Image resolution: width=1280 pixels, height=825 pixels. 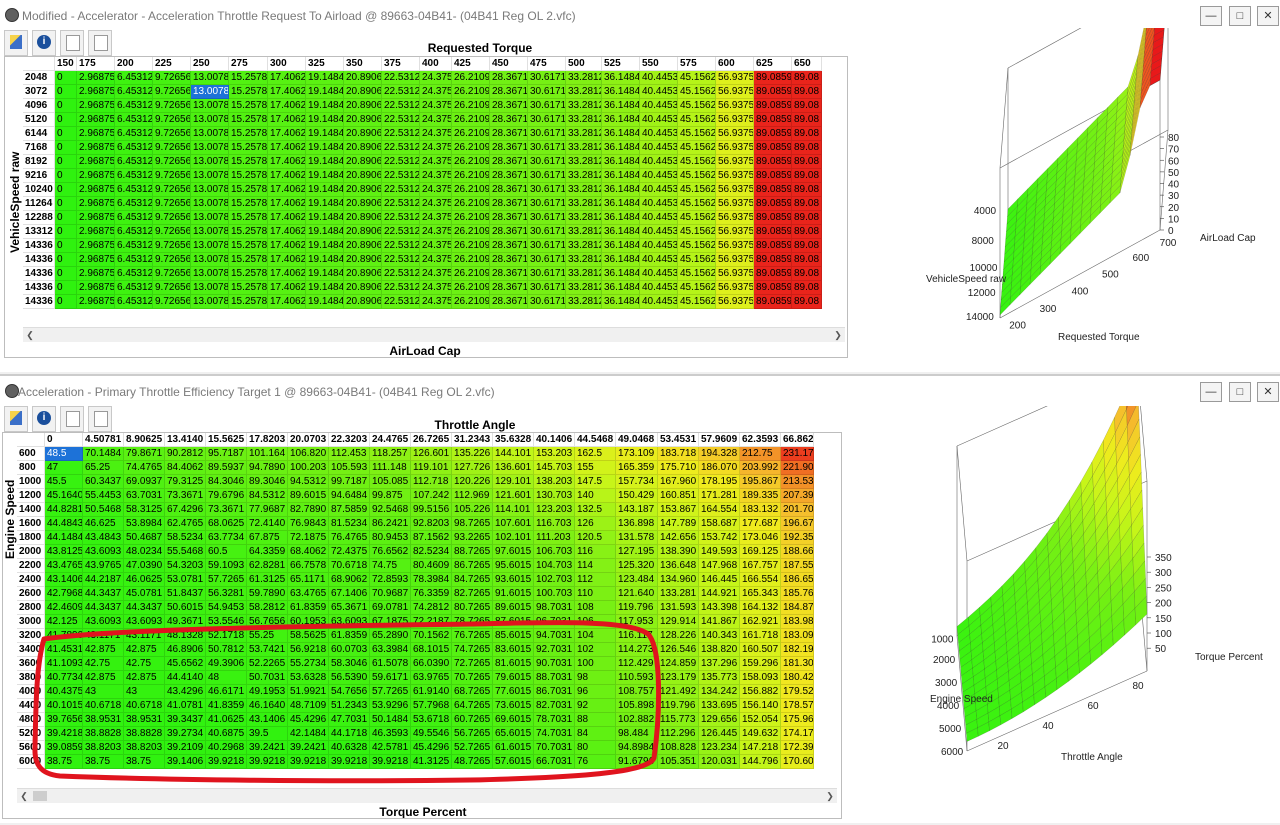 What do you see at coordinates (267, 510) in the screenshot?
I see `table-cell: 77.9687` at bounding box center [267, 510].